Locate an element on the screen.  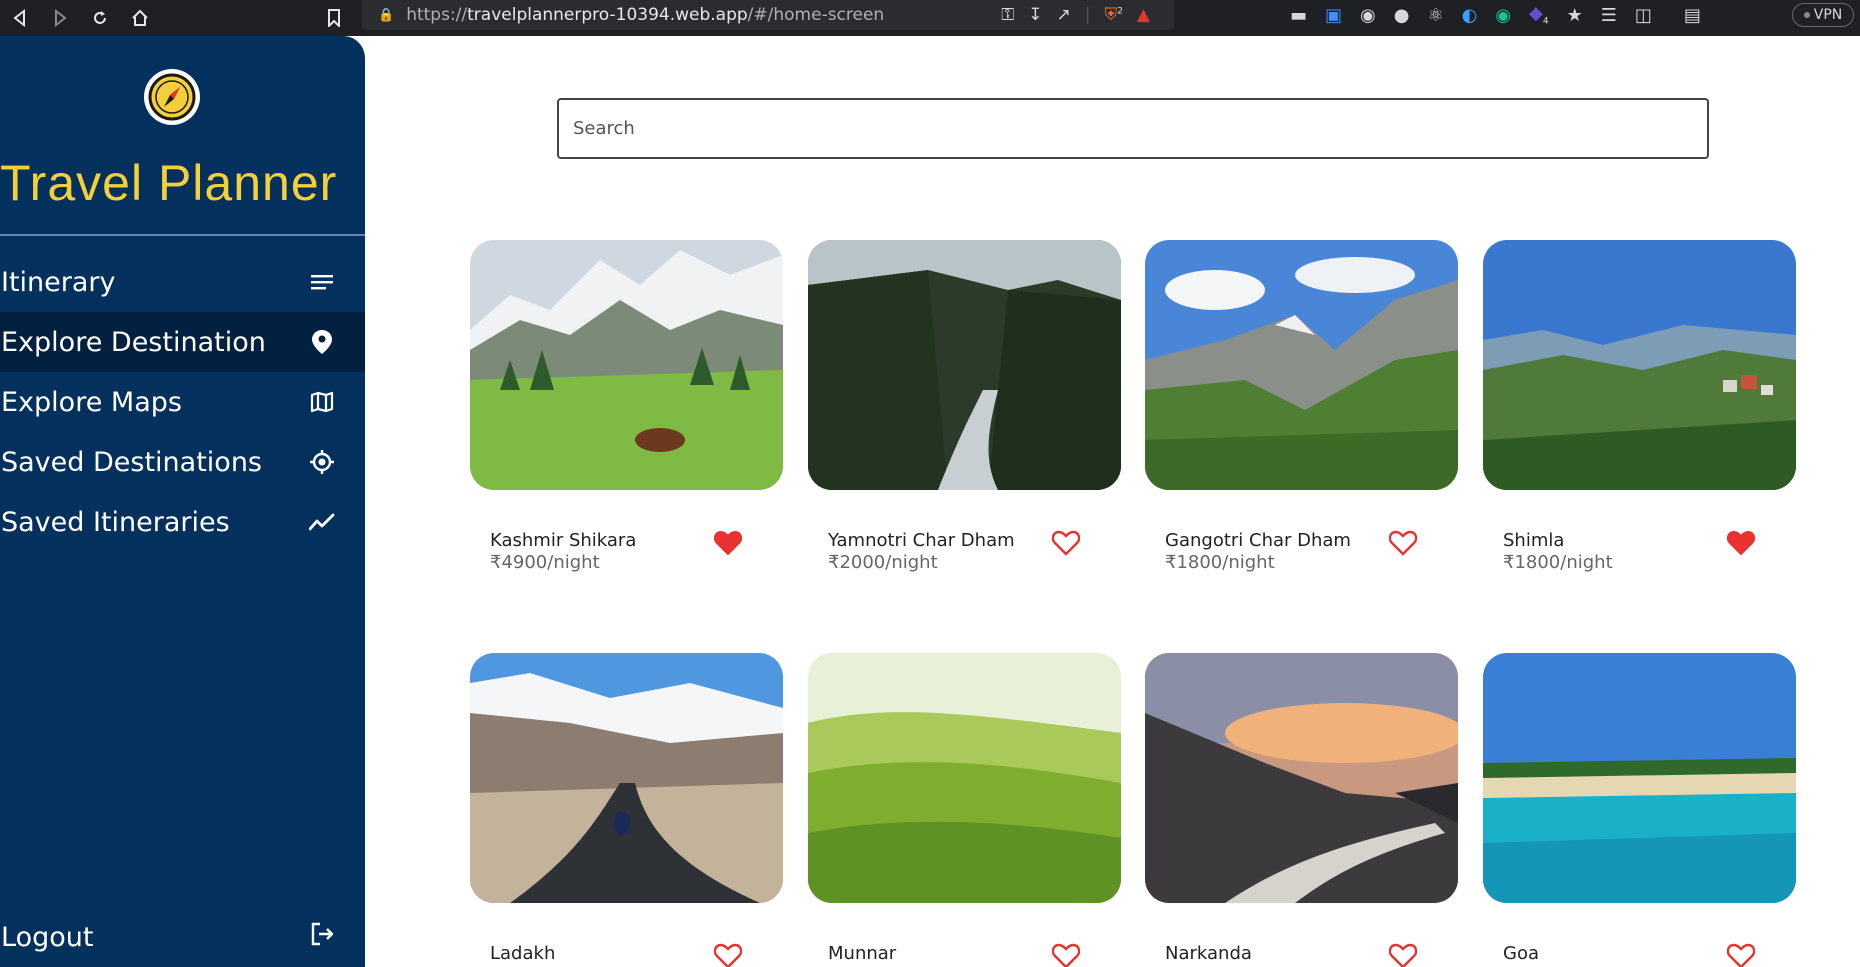
brave-rewards-icon: ▲ is located at coordinates (1143, 15).